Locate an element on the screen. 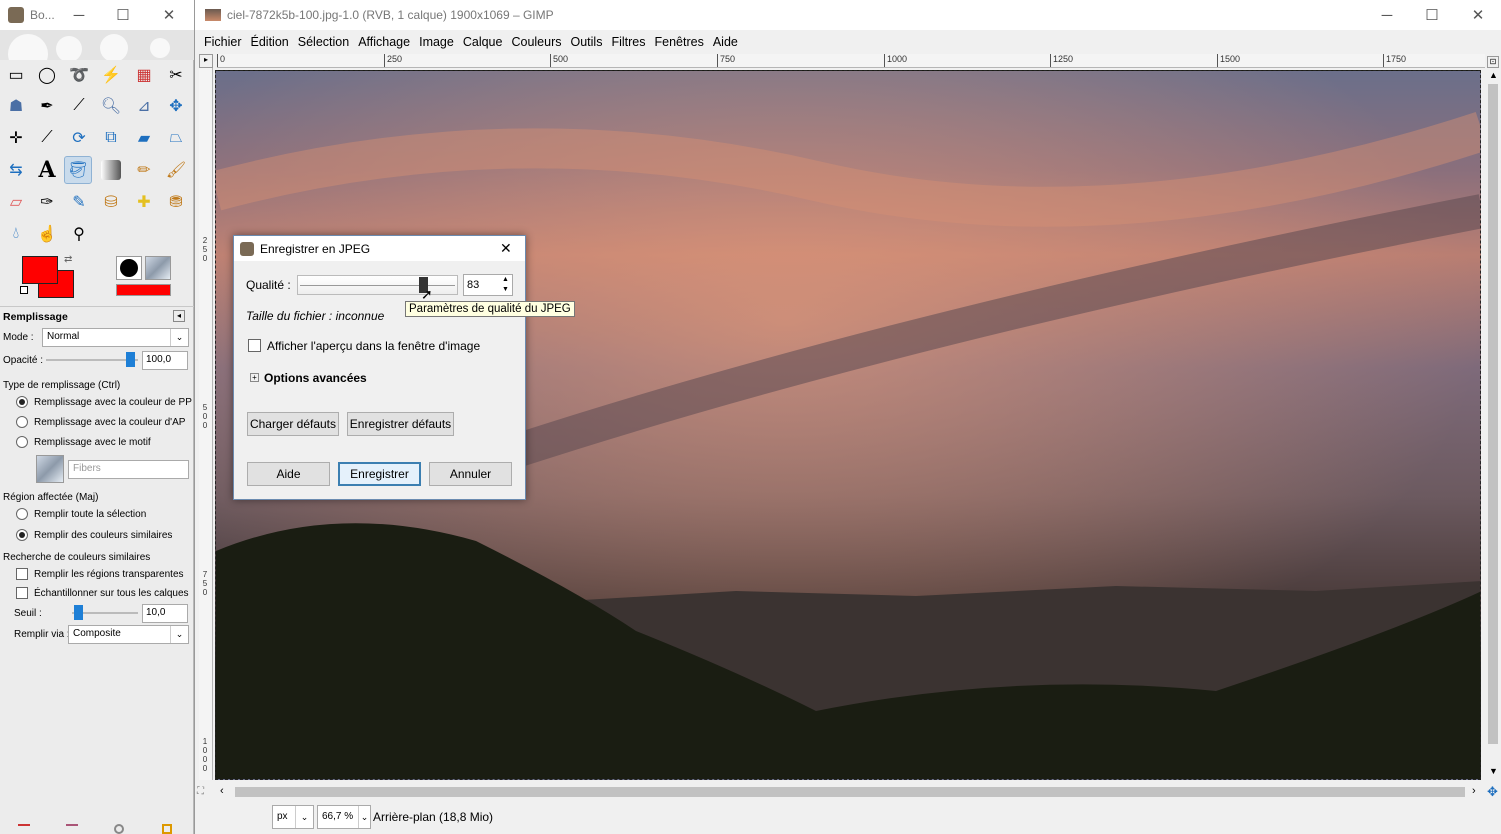  airbrush-icon: ✑ is located at coordinates (47, 202).